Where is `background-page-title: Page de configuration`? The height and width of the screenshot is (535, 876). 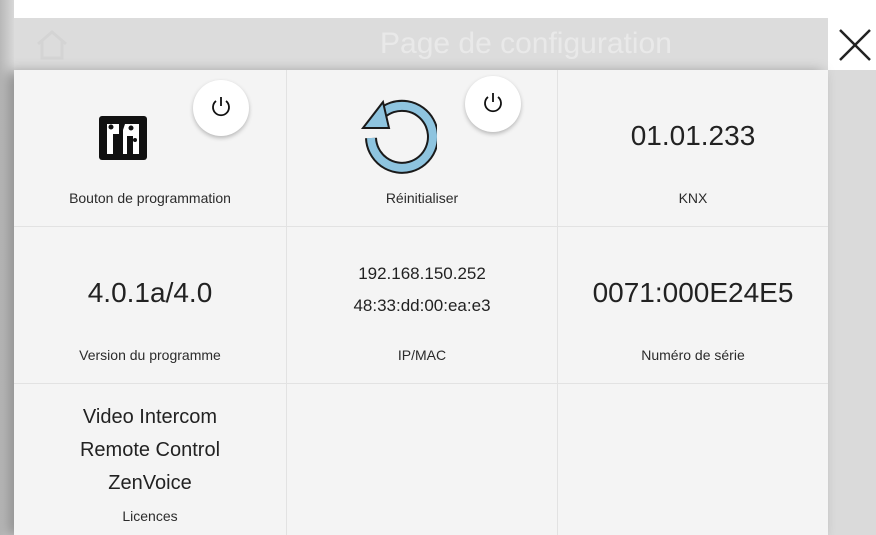 background-page-title: Page de configuration is located at coordinates (526, 43).